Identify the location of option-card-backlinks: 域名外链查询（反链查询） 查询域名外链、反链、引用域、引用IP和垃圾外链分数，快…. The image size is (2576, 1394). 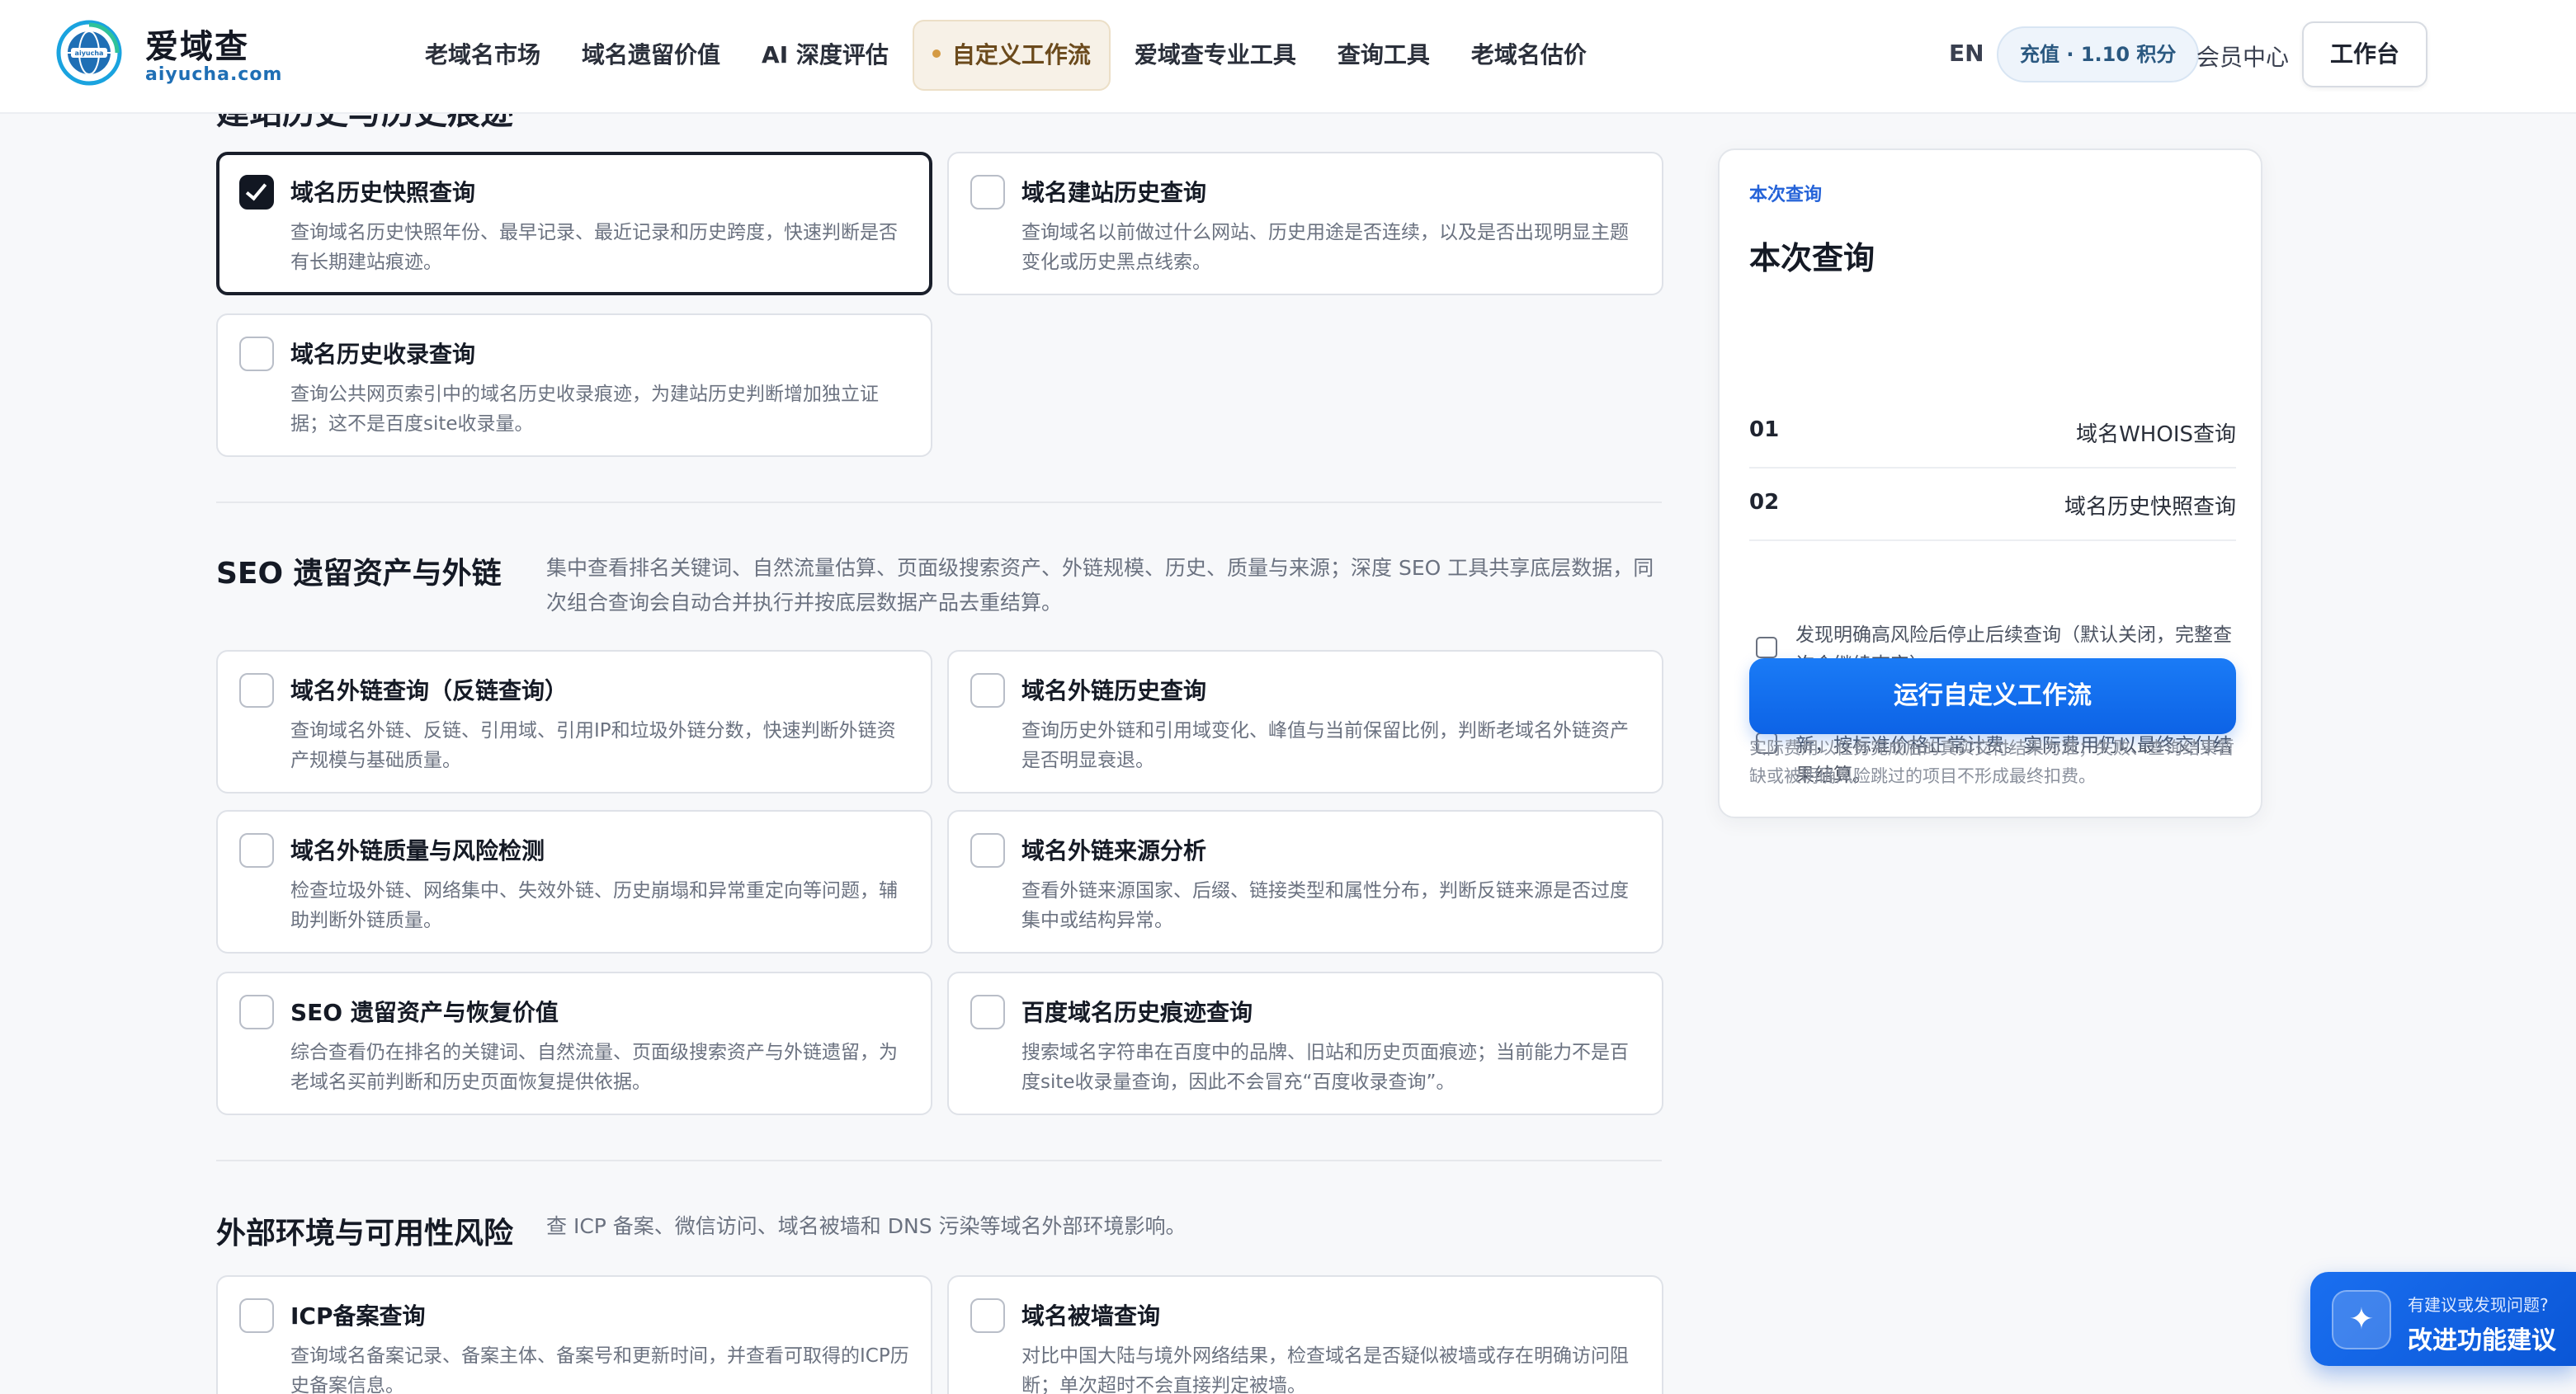
(574, 722).